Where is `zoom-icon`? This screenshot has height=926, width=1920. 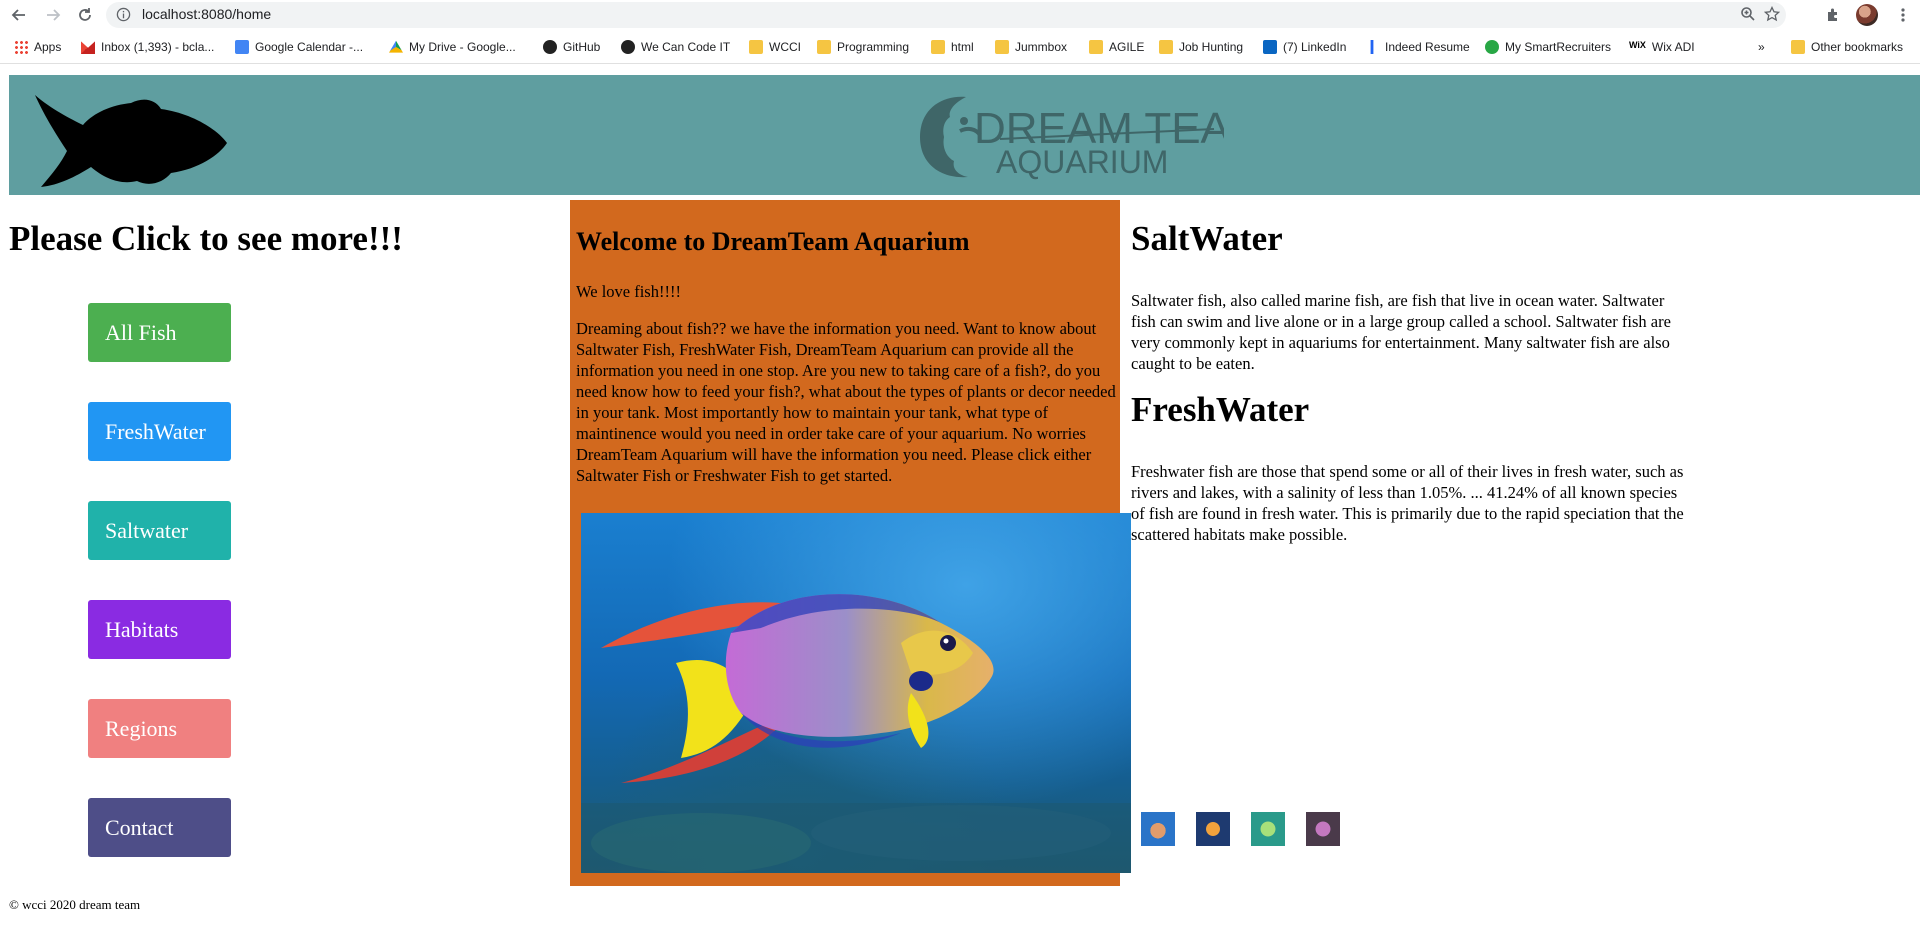 zoom-icon is located at coordinates (1748, 15).